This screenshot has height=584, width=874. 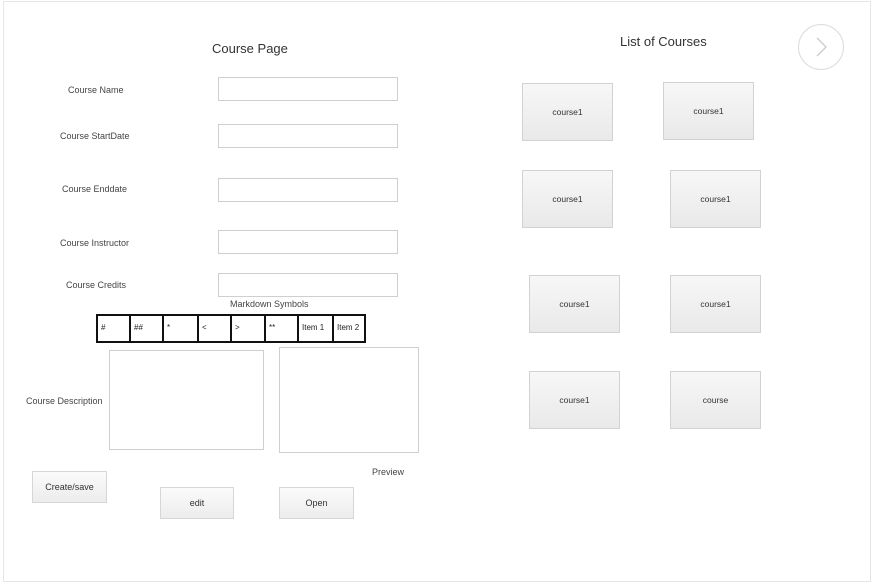 What do you see at coordinates (69, 487) in the screenshot?
I see `create-save-button: Create/save` at bounding box center [69, 487].